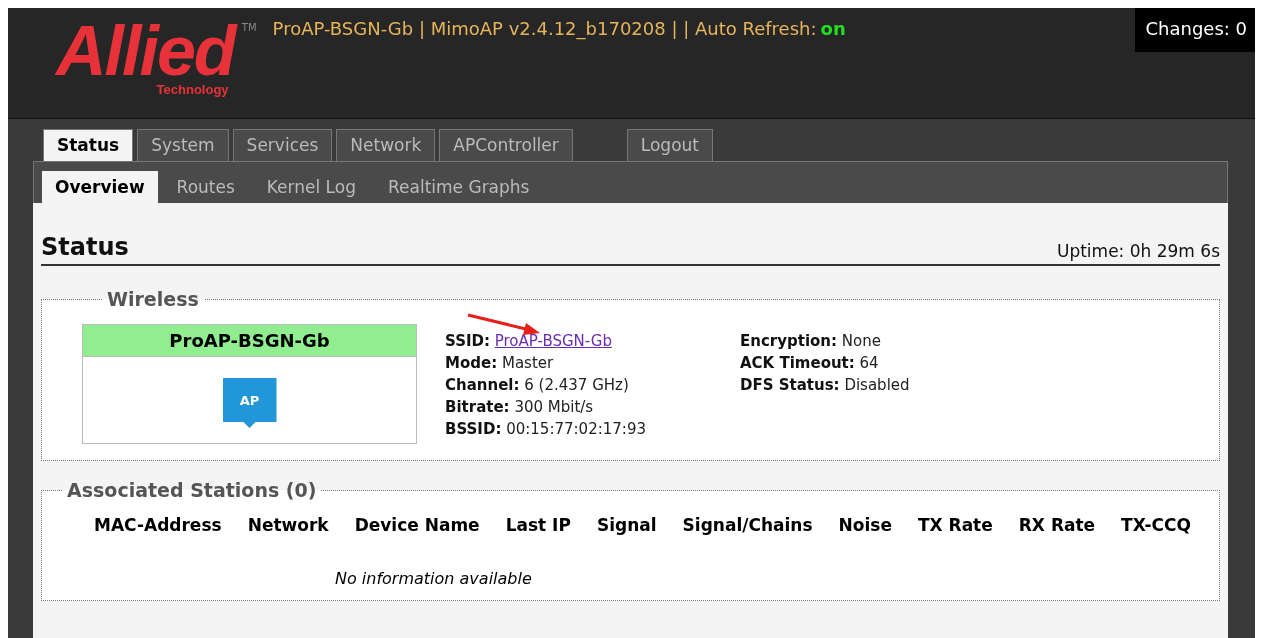  What do you see at coordinates (153, 299) in the screenshot?
I see `section-title: Wireless` at bounding box center [153, 299].